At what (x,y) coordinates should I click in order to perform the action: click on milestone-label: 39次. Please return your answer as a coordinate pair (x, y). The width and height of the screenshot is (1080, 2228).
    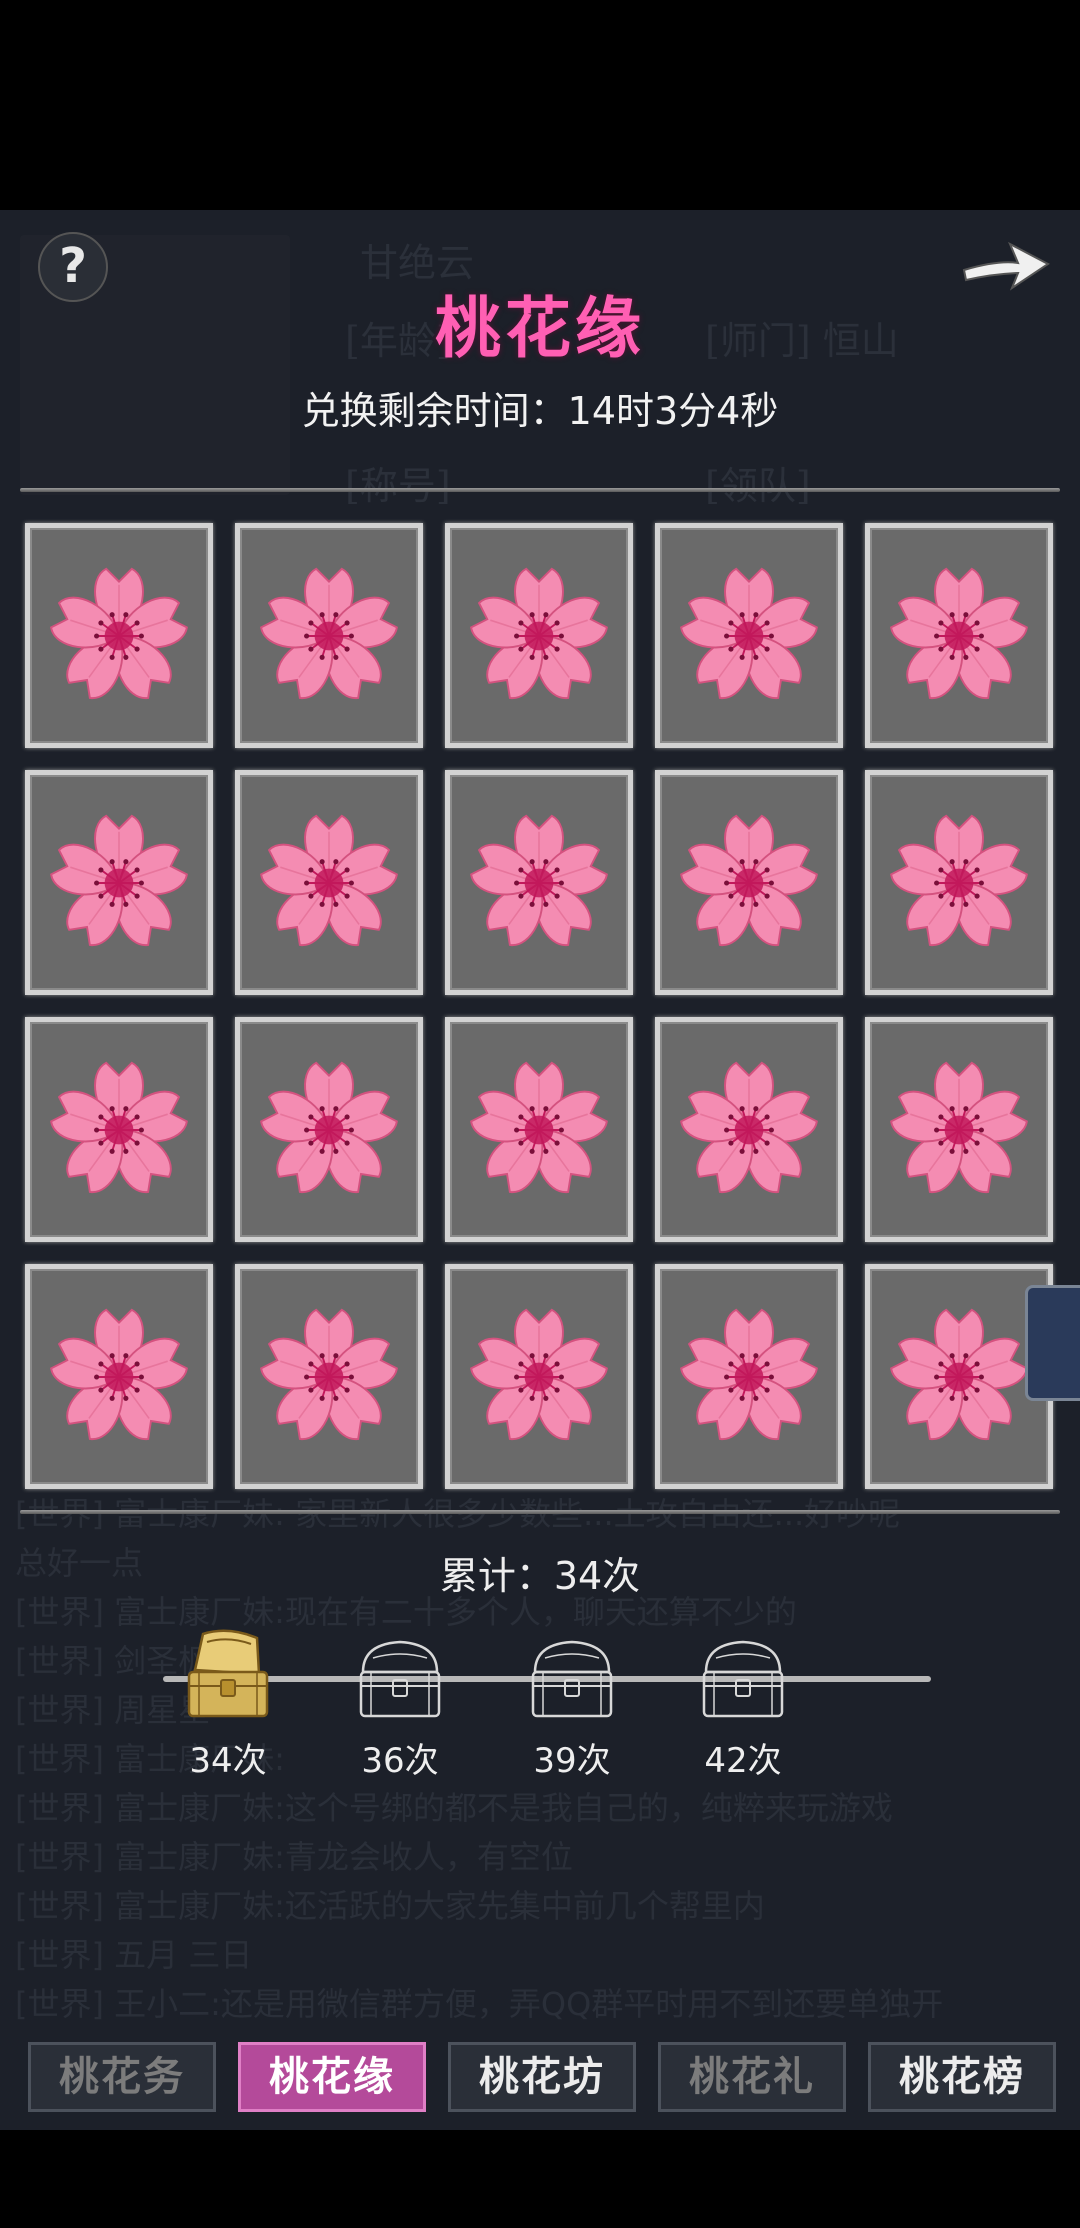
    Looking at the image, I should click on (572, 1761).